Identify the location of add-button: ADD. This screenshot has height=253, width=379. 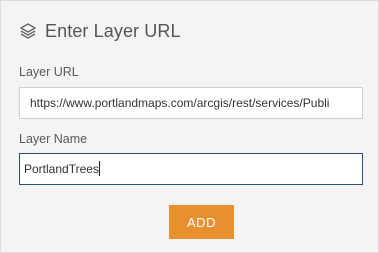
(201, 222).